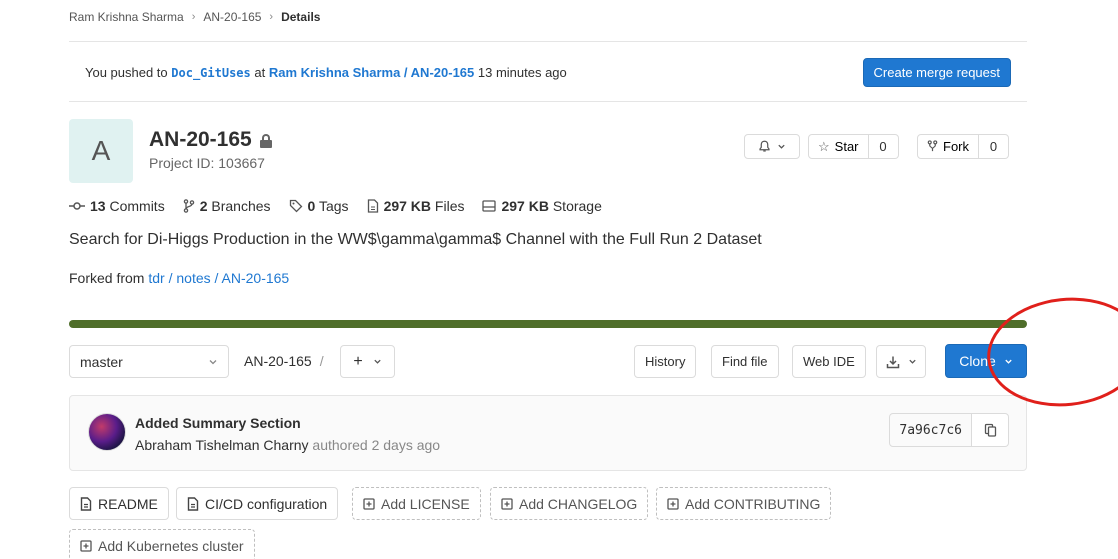 The width and height of the screenshot is (1118, 559). Describe the element at coordinates (210, 73) in the screenshot. I see `pushed-branch-link: Doc_GitUses` at that location.